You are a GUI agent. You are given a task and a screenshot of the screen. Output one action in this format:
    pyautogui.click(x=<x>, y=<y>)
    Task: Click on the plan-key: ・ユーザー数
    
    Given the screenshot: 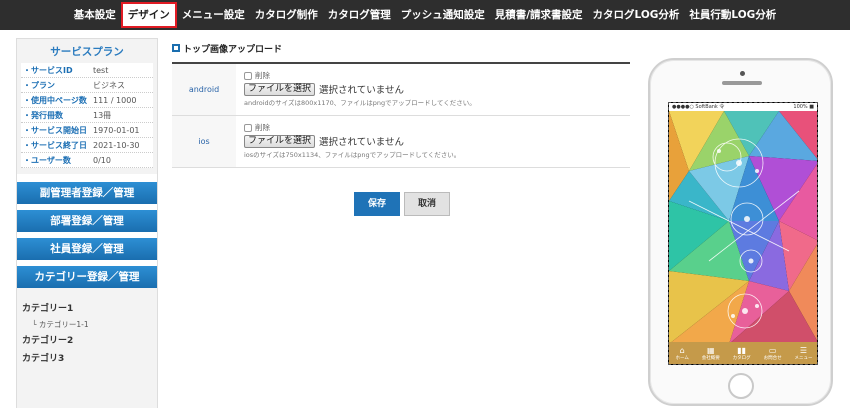 What is the action you would take?
    pyautogui.click(x=47, y=160)
    